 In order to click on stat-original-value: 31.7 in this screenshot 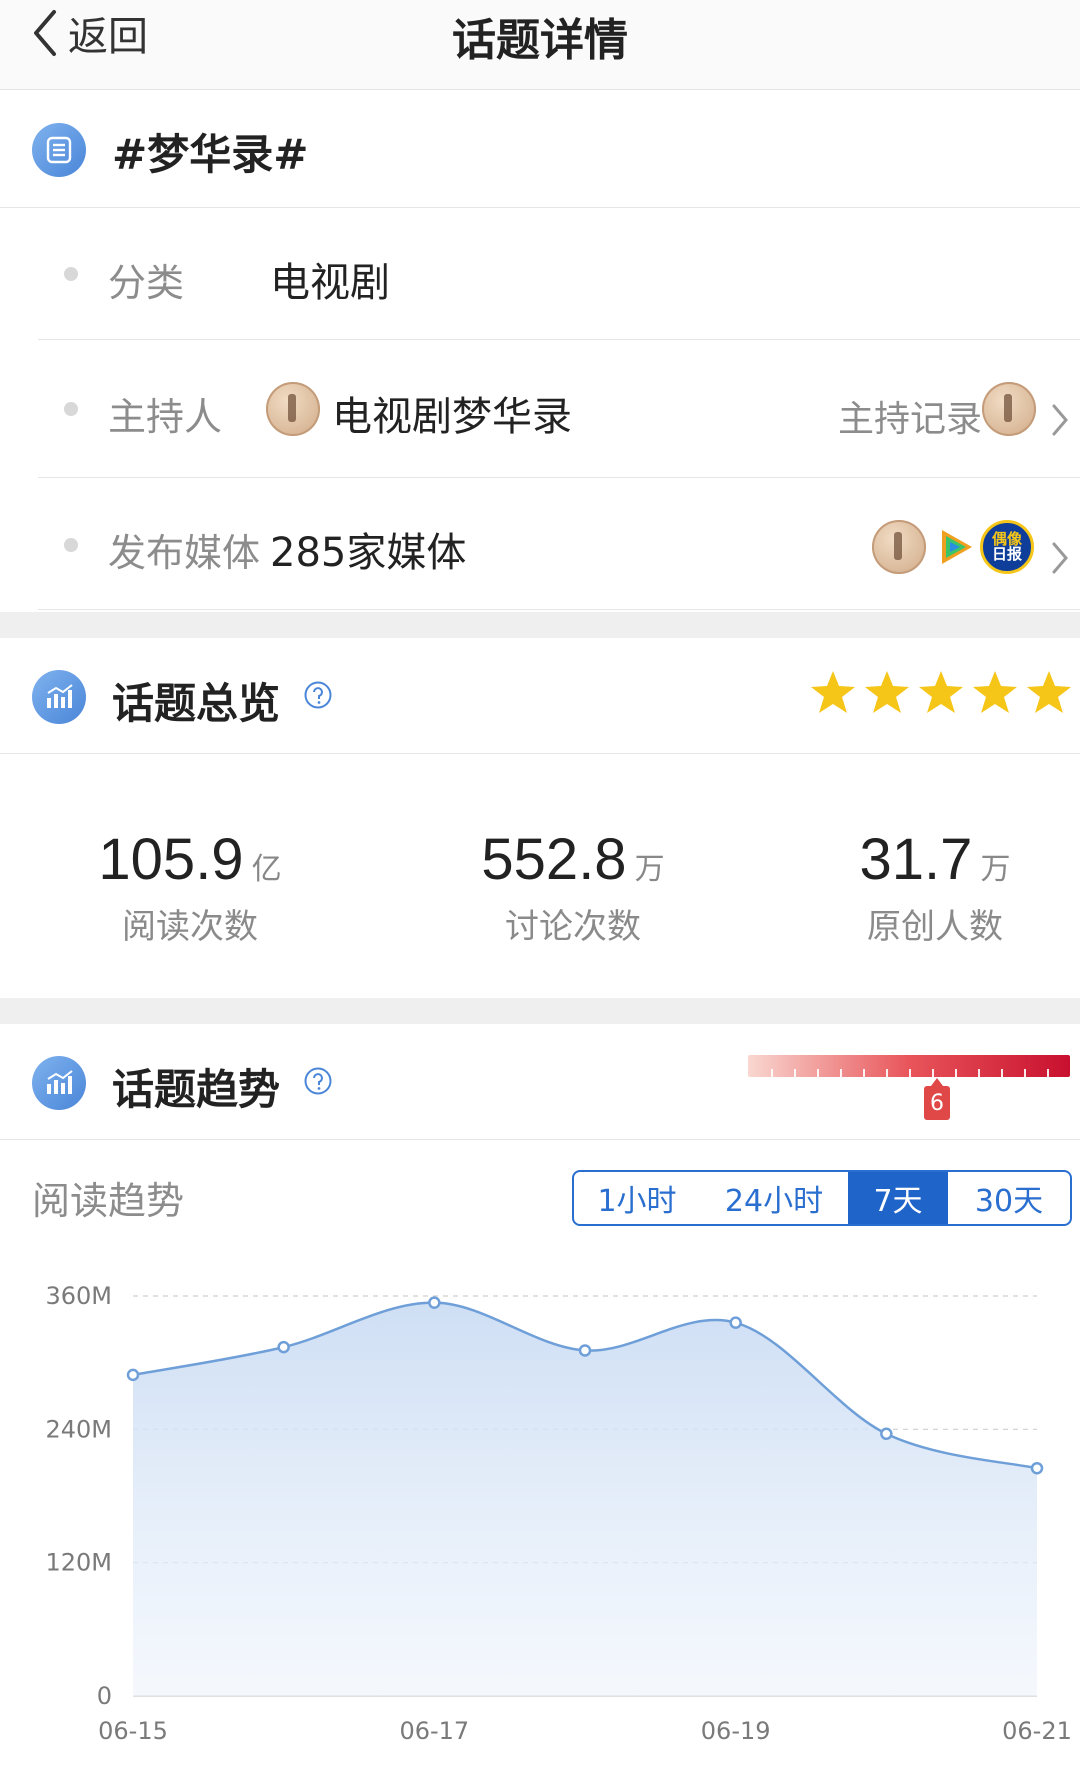, I will do `click(916, 859)`.